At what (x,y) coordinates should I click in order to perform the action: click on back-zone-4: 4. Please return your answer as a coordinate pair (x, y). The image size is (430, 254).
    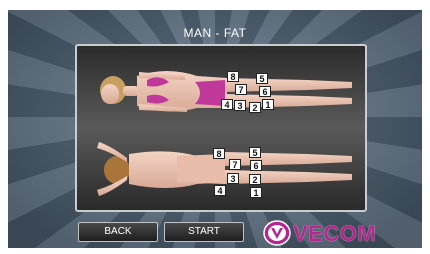
    Looking at the image, I should click on (220, 190).